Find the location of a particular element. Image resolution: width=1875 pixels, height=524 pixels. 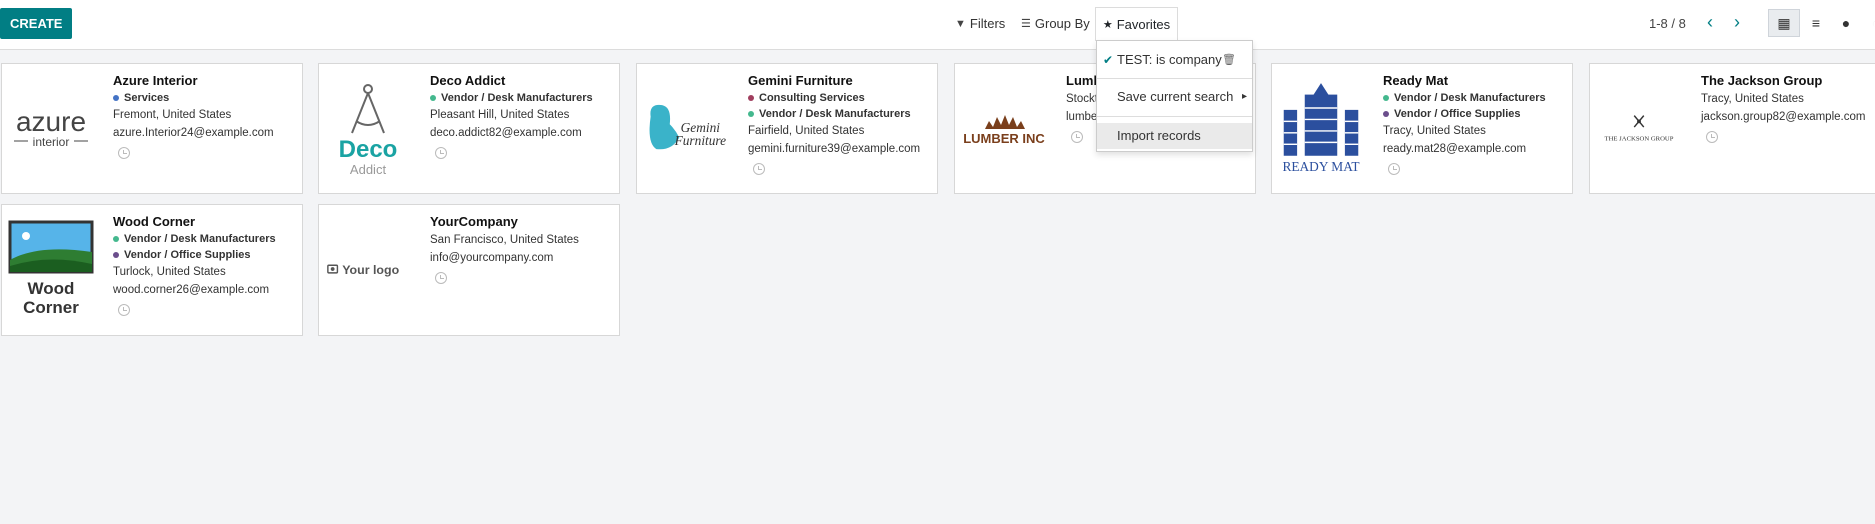

card-title: Ready Mat is located at coordinates (1474, 81).